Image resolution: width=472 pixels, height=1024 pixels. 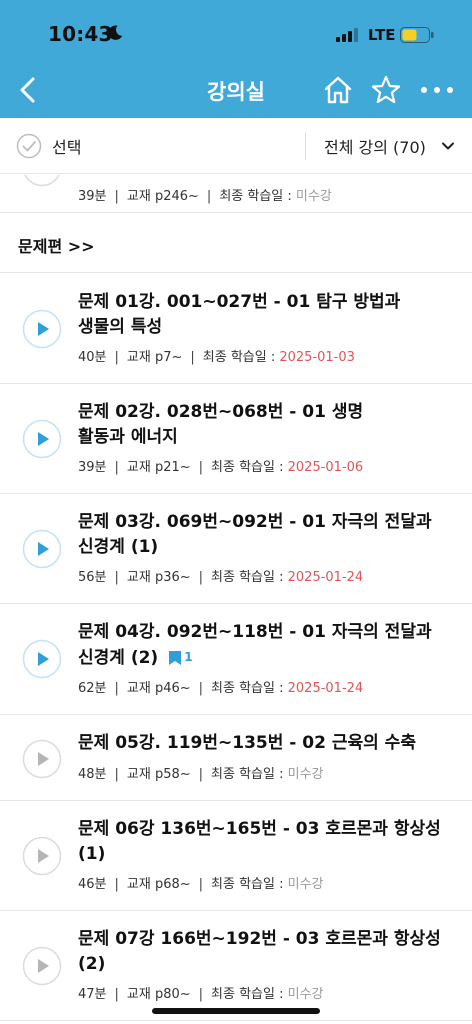 I want to click on lecture-meta: 47분 | 교재 p80~ | 최종 학습일 : 미수강, so click(x=201, y=994).